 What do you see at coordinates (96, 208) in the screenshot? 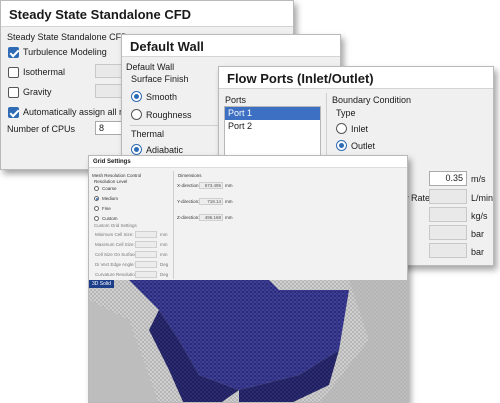
I see `fine-radio` at bounding box center [96, 208].